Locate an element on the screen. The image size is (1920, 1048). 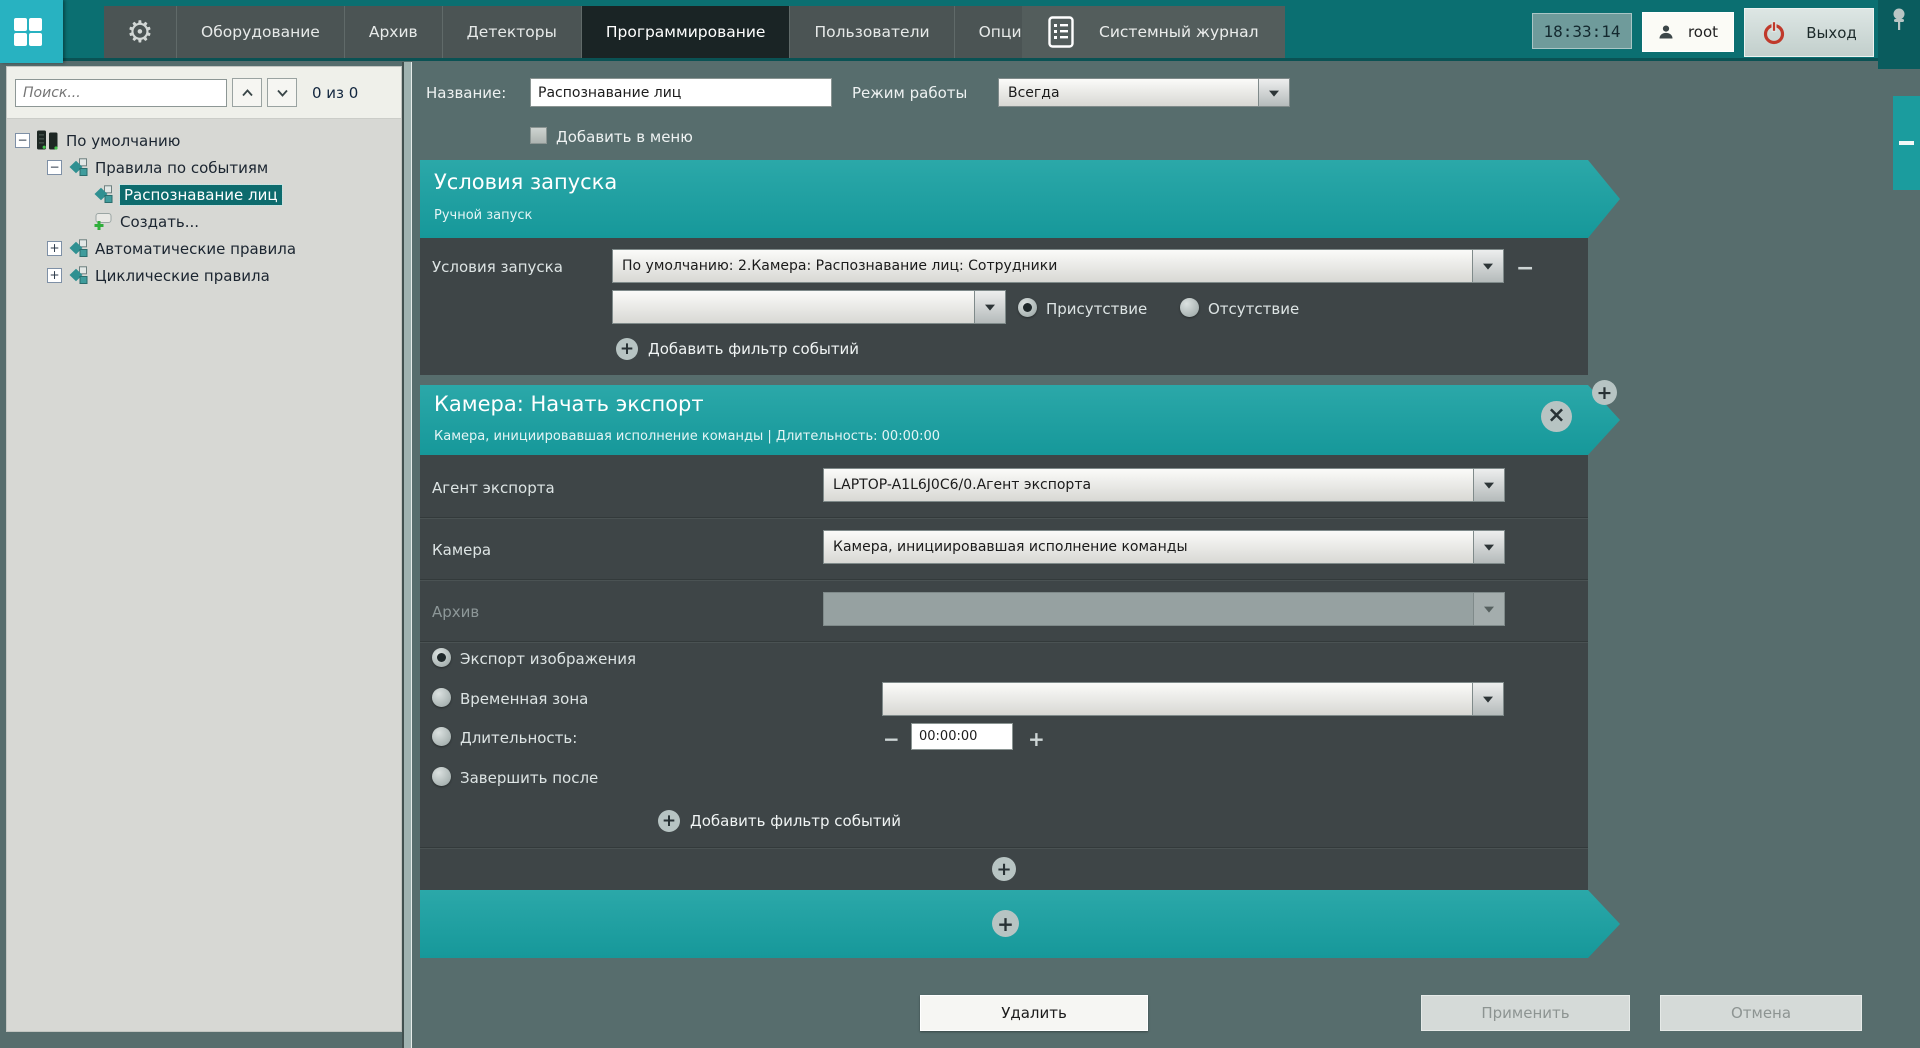
chevron-up-icon is located at coordinates (247, 92).